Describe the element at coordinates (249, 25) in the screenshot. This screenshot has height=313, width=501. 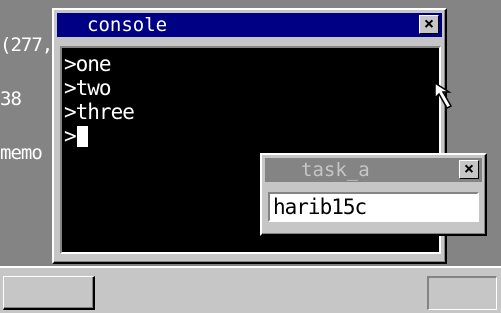
I see `console-titlebar: console ×` at that location.